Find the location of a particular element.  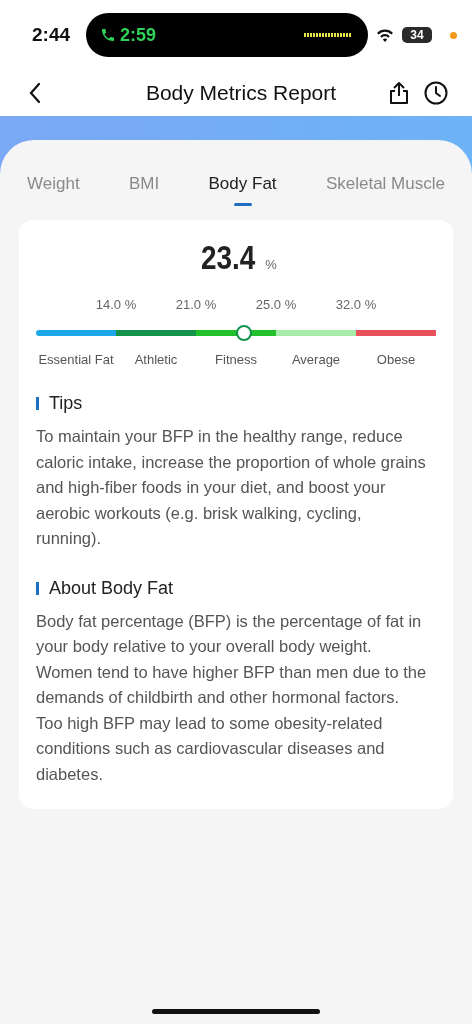

range-label: Fitness is located at coordinates (236, 359).